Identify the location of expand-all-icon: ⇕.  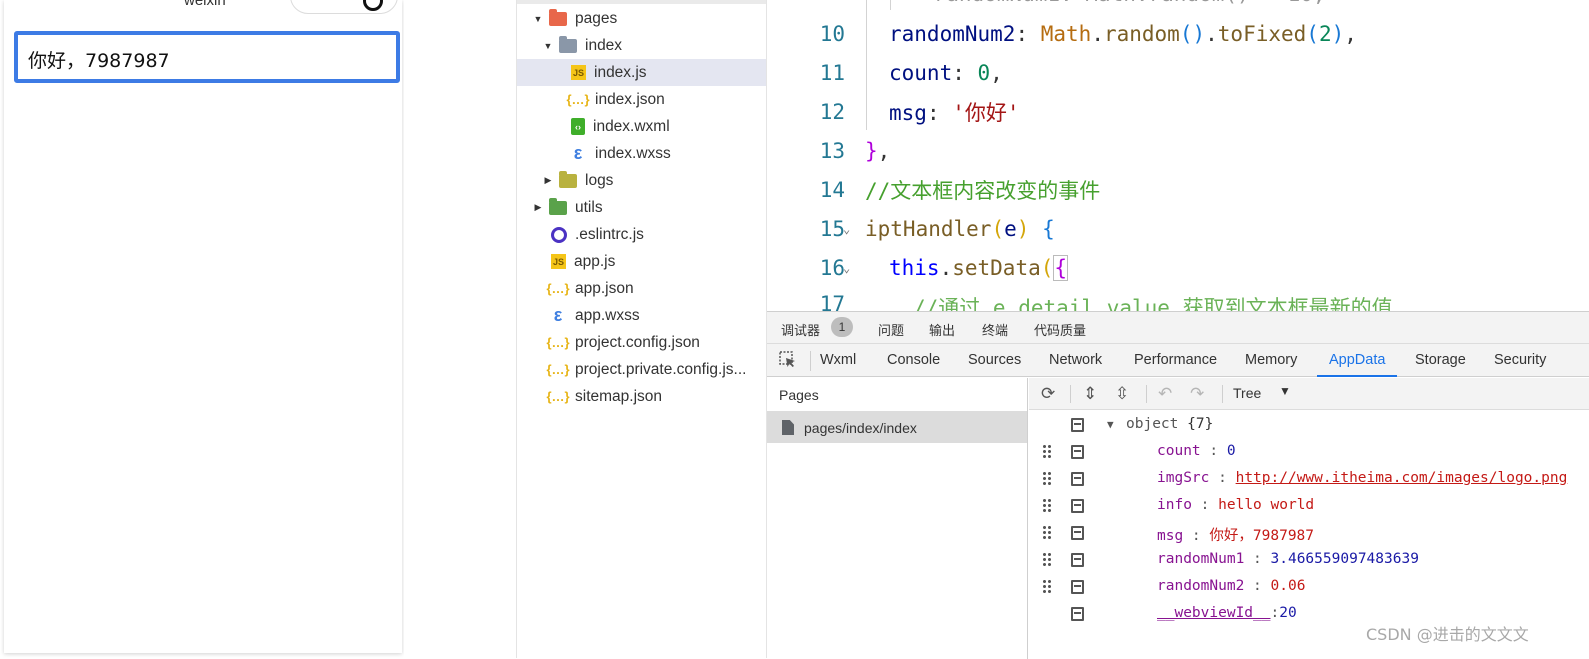
(1090, 394).